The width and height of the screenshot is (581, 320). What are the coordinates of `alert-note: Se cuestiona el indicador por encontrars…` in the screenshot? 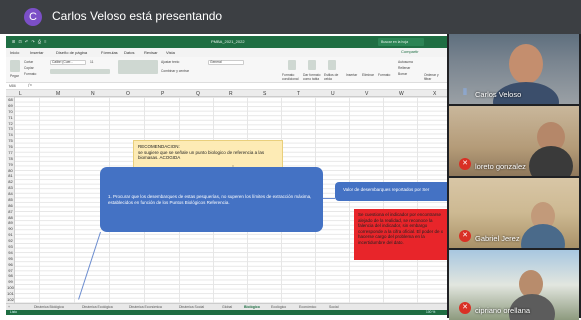 It's located at (400, 234).